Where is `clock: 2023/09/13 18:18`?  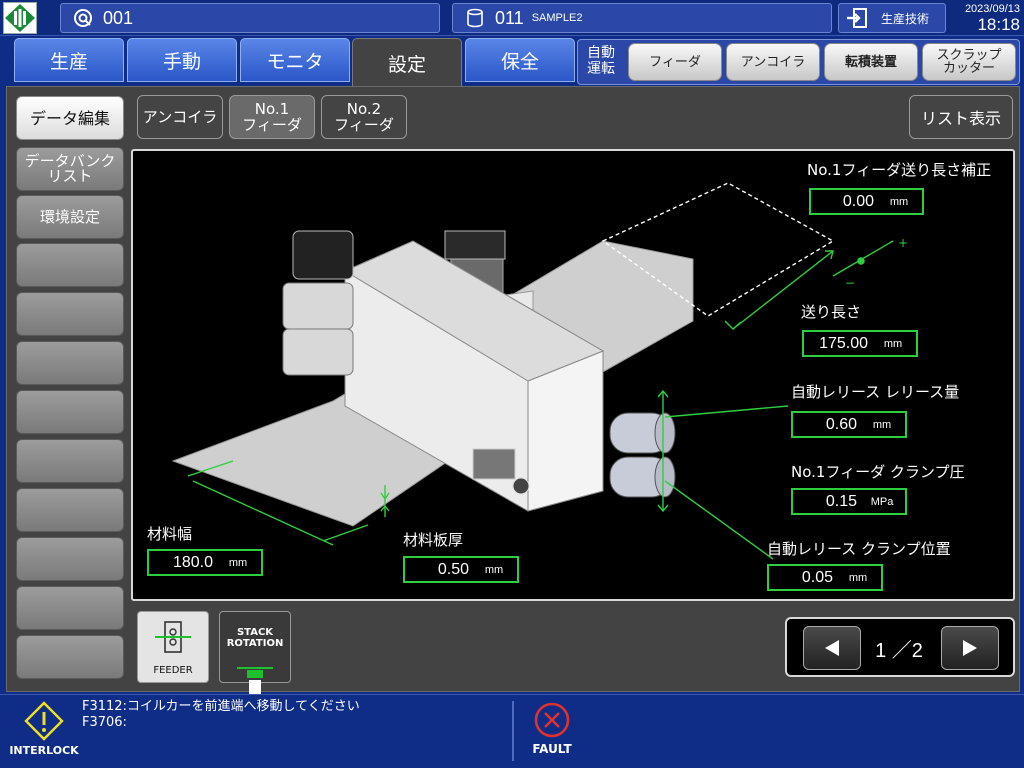
clock: 2023/09/13 18:18 is located at coordinates (987, 18).